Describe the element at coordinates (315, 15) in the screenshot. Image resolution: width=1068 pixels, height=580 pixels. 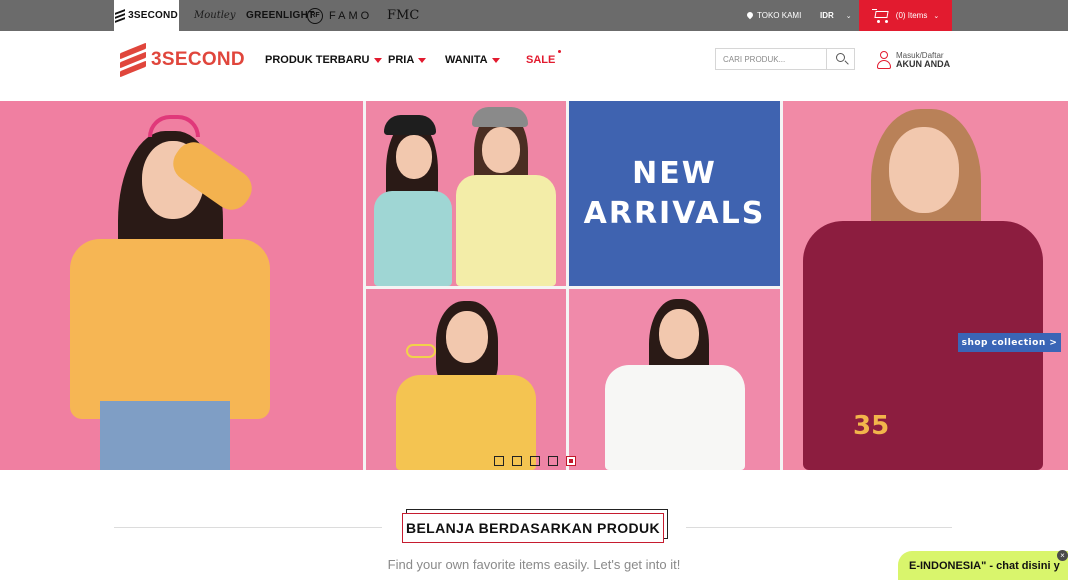
I see `famo-badge-icon: RF` at that location.